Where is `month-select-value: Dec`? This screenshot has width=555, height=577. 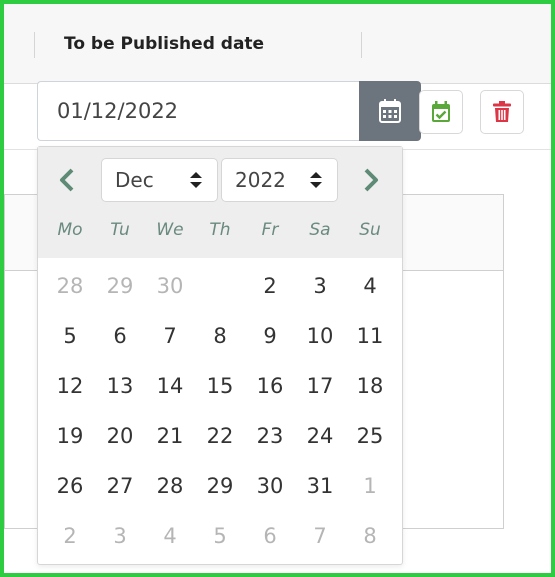
month-select-value: Dec is located at coordinates (134, 180).